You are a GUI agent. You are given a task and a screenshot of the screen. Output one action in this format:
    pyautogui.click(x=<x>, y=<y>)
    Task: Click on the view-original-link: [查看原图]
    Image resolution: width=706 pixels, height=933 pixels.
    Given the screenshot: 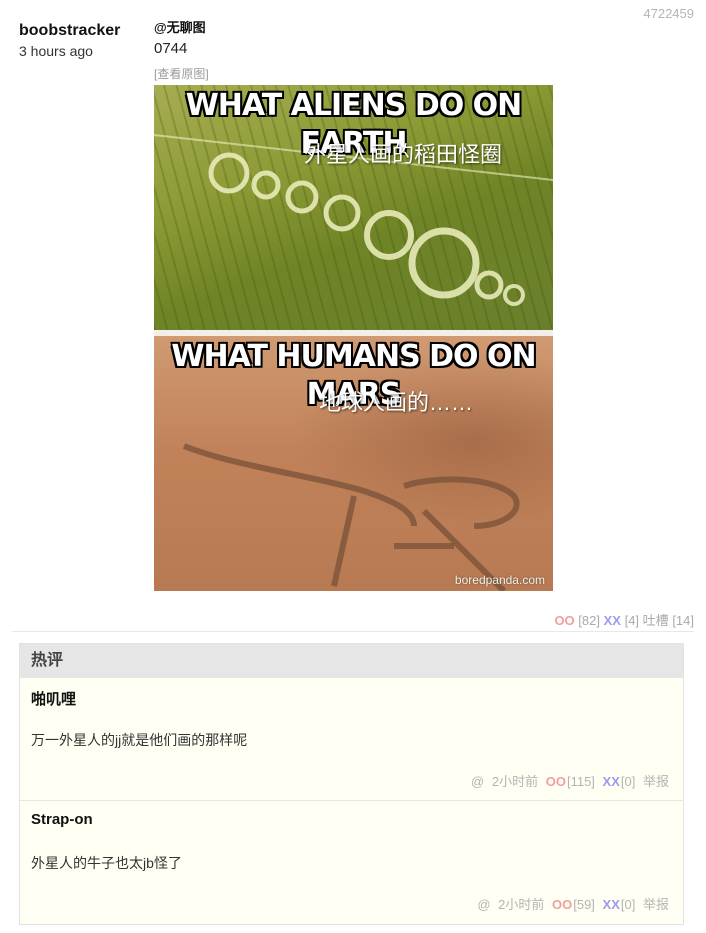 What is the action you would take?
    pyautogui.click(x=181, y=73)
    